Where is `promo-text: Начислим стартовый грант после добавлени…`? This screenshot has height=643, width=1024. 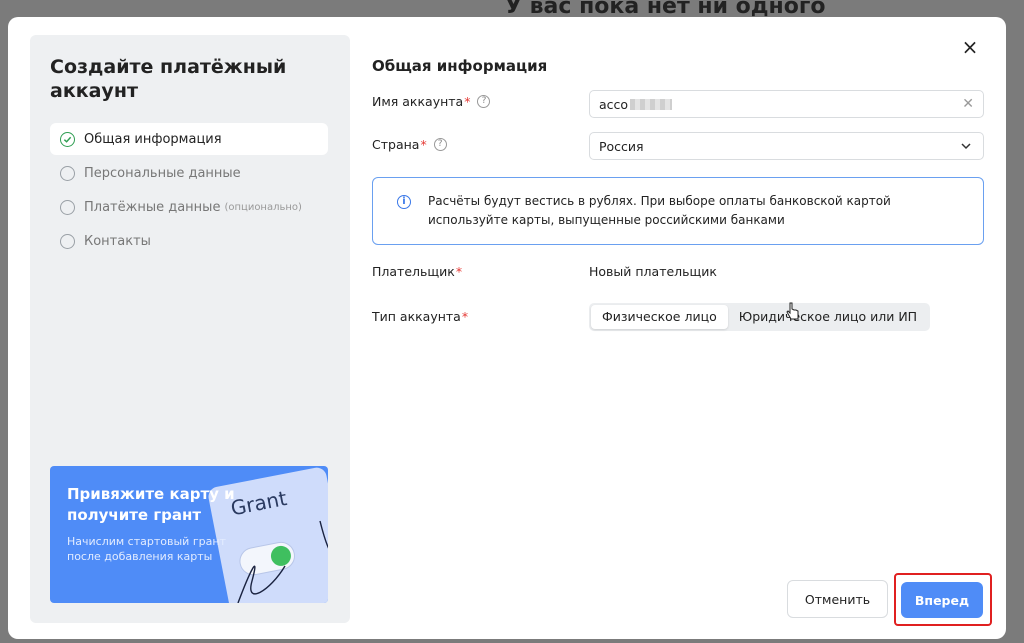 promo-text: Начислим стартовый грант после добавлени… is located at coordinates (146, 549).